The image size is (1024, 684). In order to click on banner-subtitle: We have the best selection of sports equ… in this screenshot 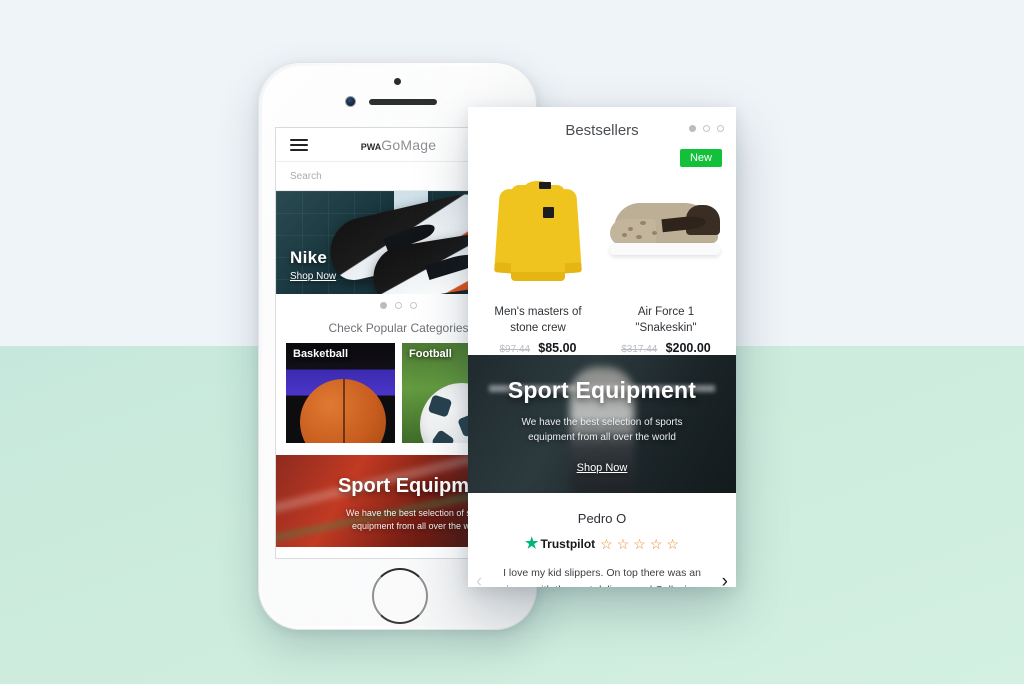, I will do `click(602, 430)`.